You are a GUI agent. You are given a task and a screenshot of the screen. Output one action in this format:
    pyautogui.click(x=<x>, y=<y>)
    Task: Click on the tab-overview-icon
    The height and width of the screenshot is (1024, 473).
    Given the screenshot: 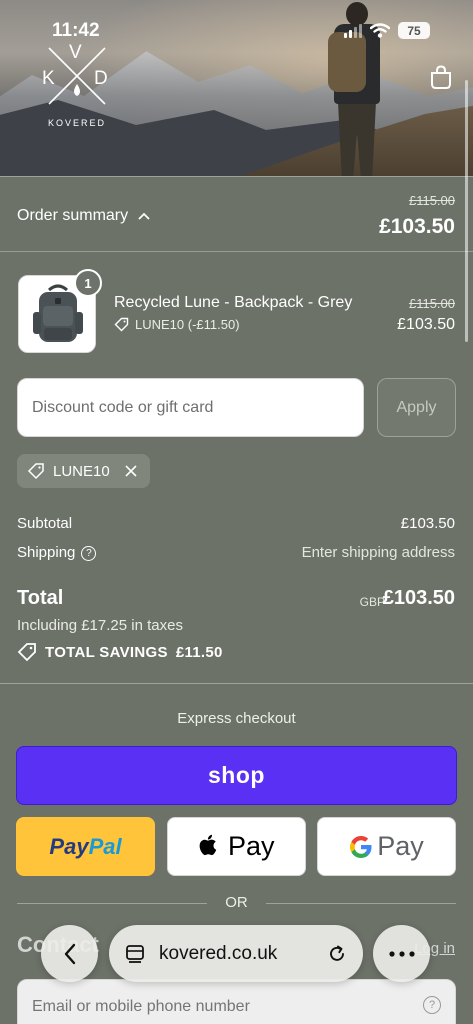 What is the action you would take?
    pyautogui.click(x=135, y=954)
    